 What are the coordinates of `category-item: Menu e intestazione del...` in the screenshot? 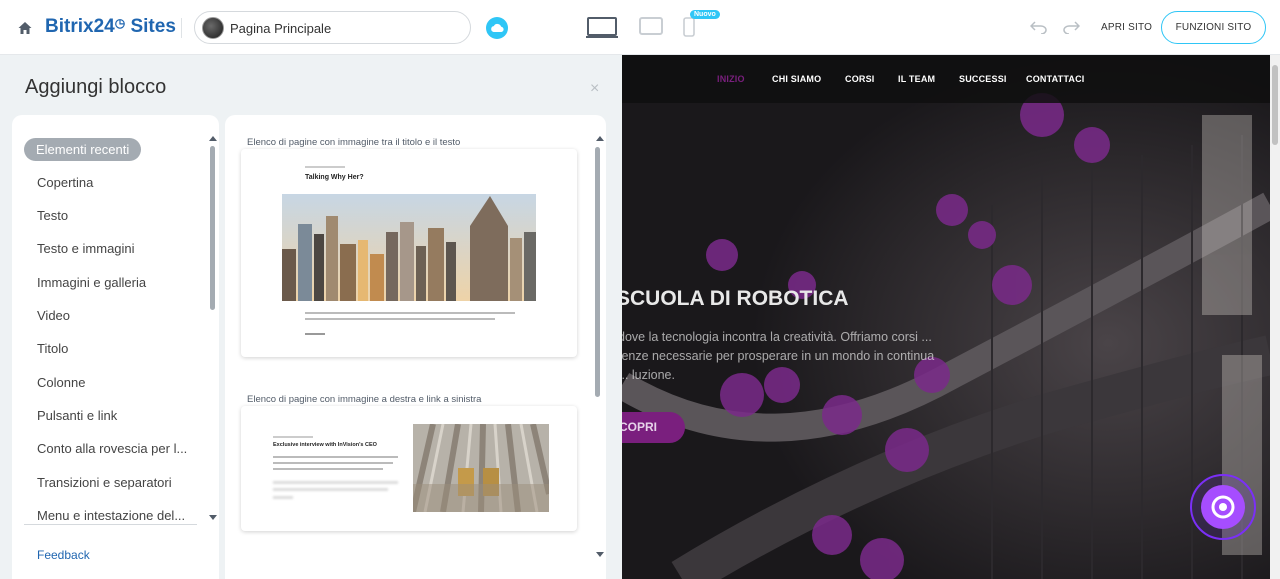 It's located at (111, 515).